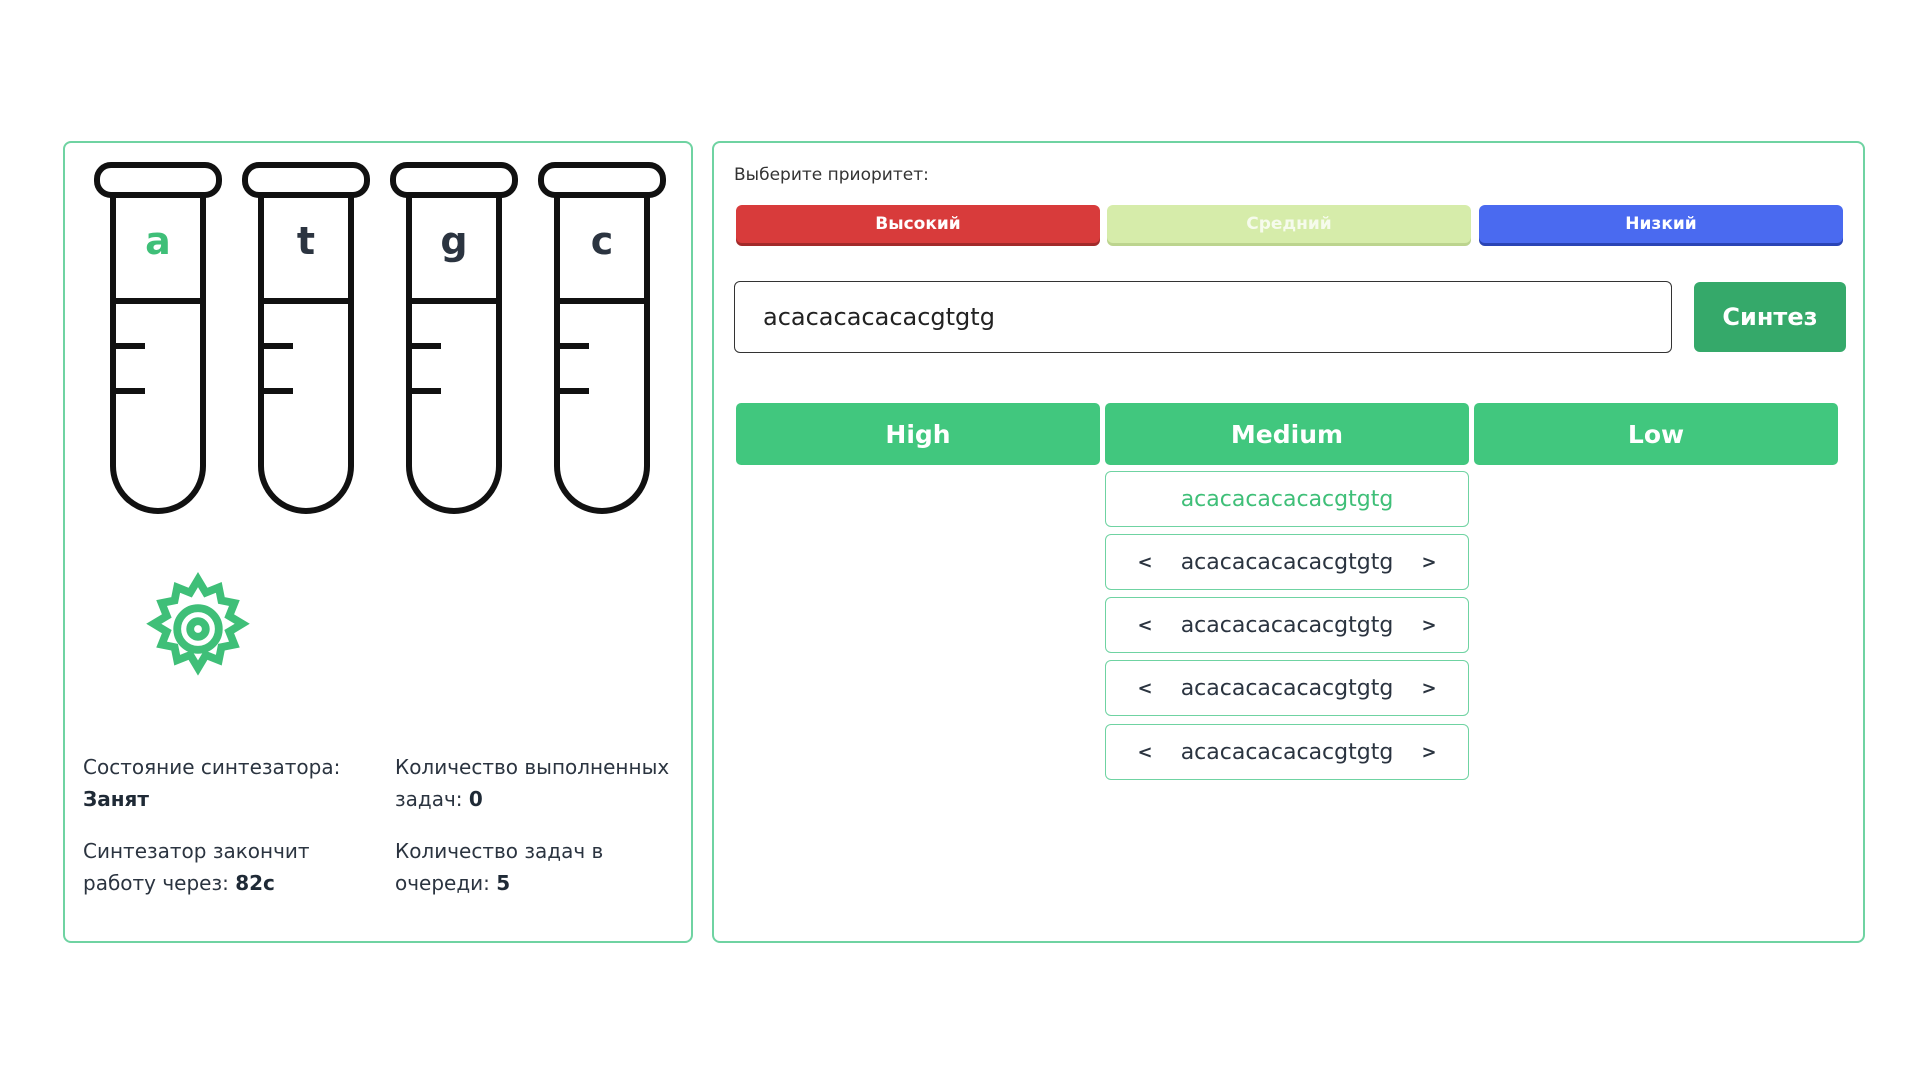  I want to click on tube-g: g, so click(454, 341).